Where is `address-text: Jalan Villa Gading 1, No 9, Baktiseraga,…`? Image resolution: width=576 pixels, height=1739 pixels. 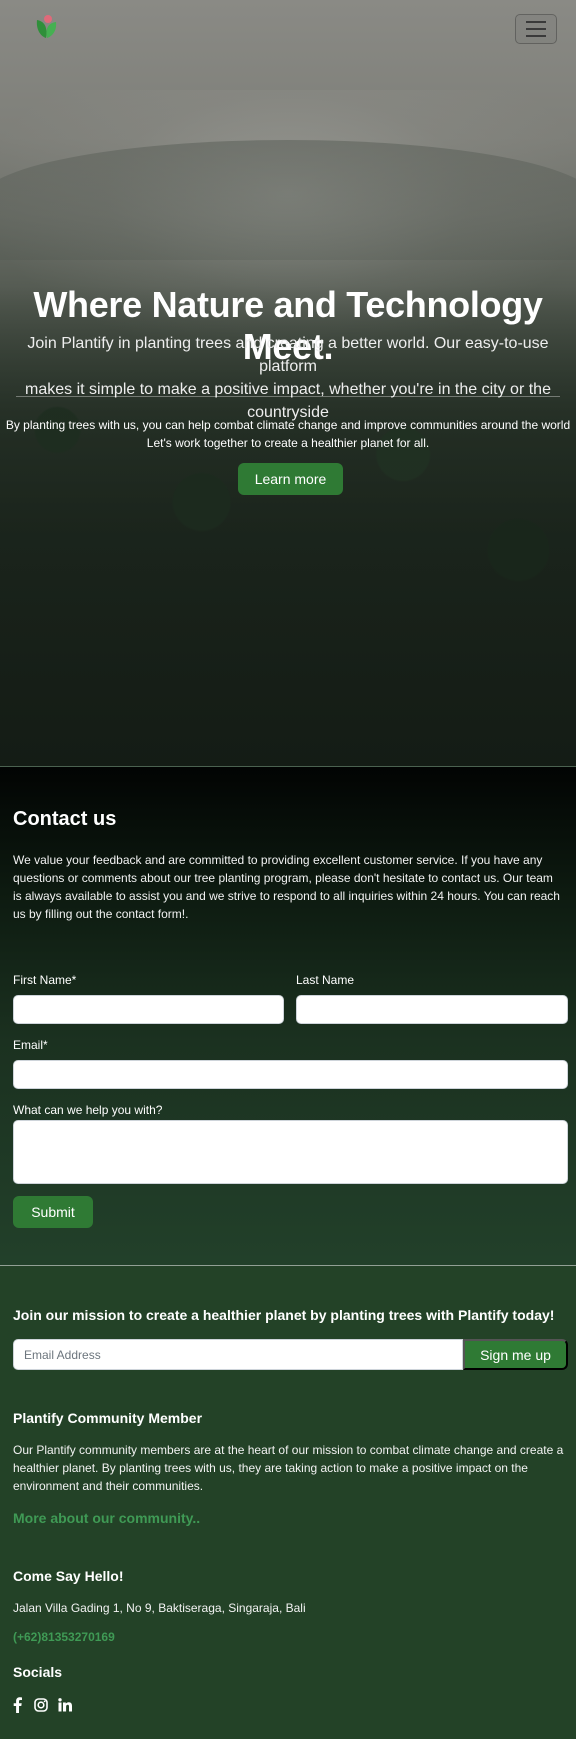
address-text: Jalan Villa Gading 1, No 9, Baktiseraga,… is located at coordinates (159, 1608).